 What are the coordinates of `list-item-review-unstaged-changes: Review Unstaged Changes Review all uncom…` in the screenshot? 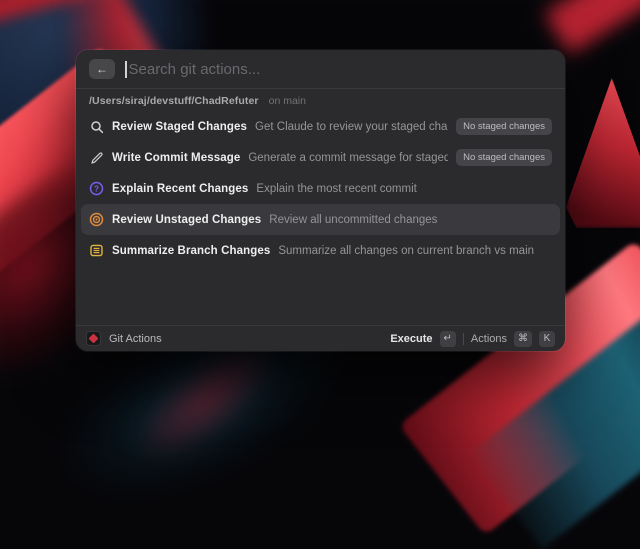 It's located at (320, 219).